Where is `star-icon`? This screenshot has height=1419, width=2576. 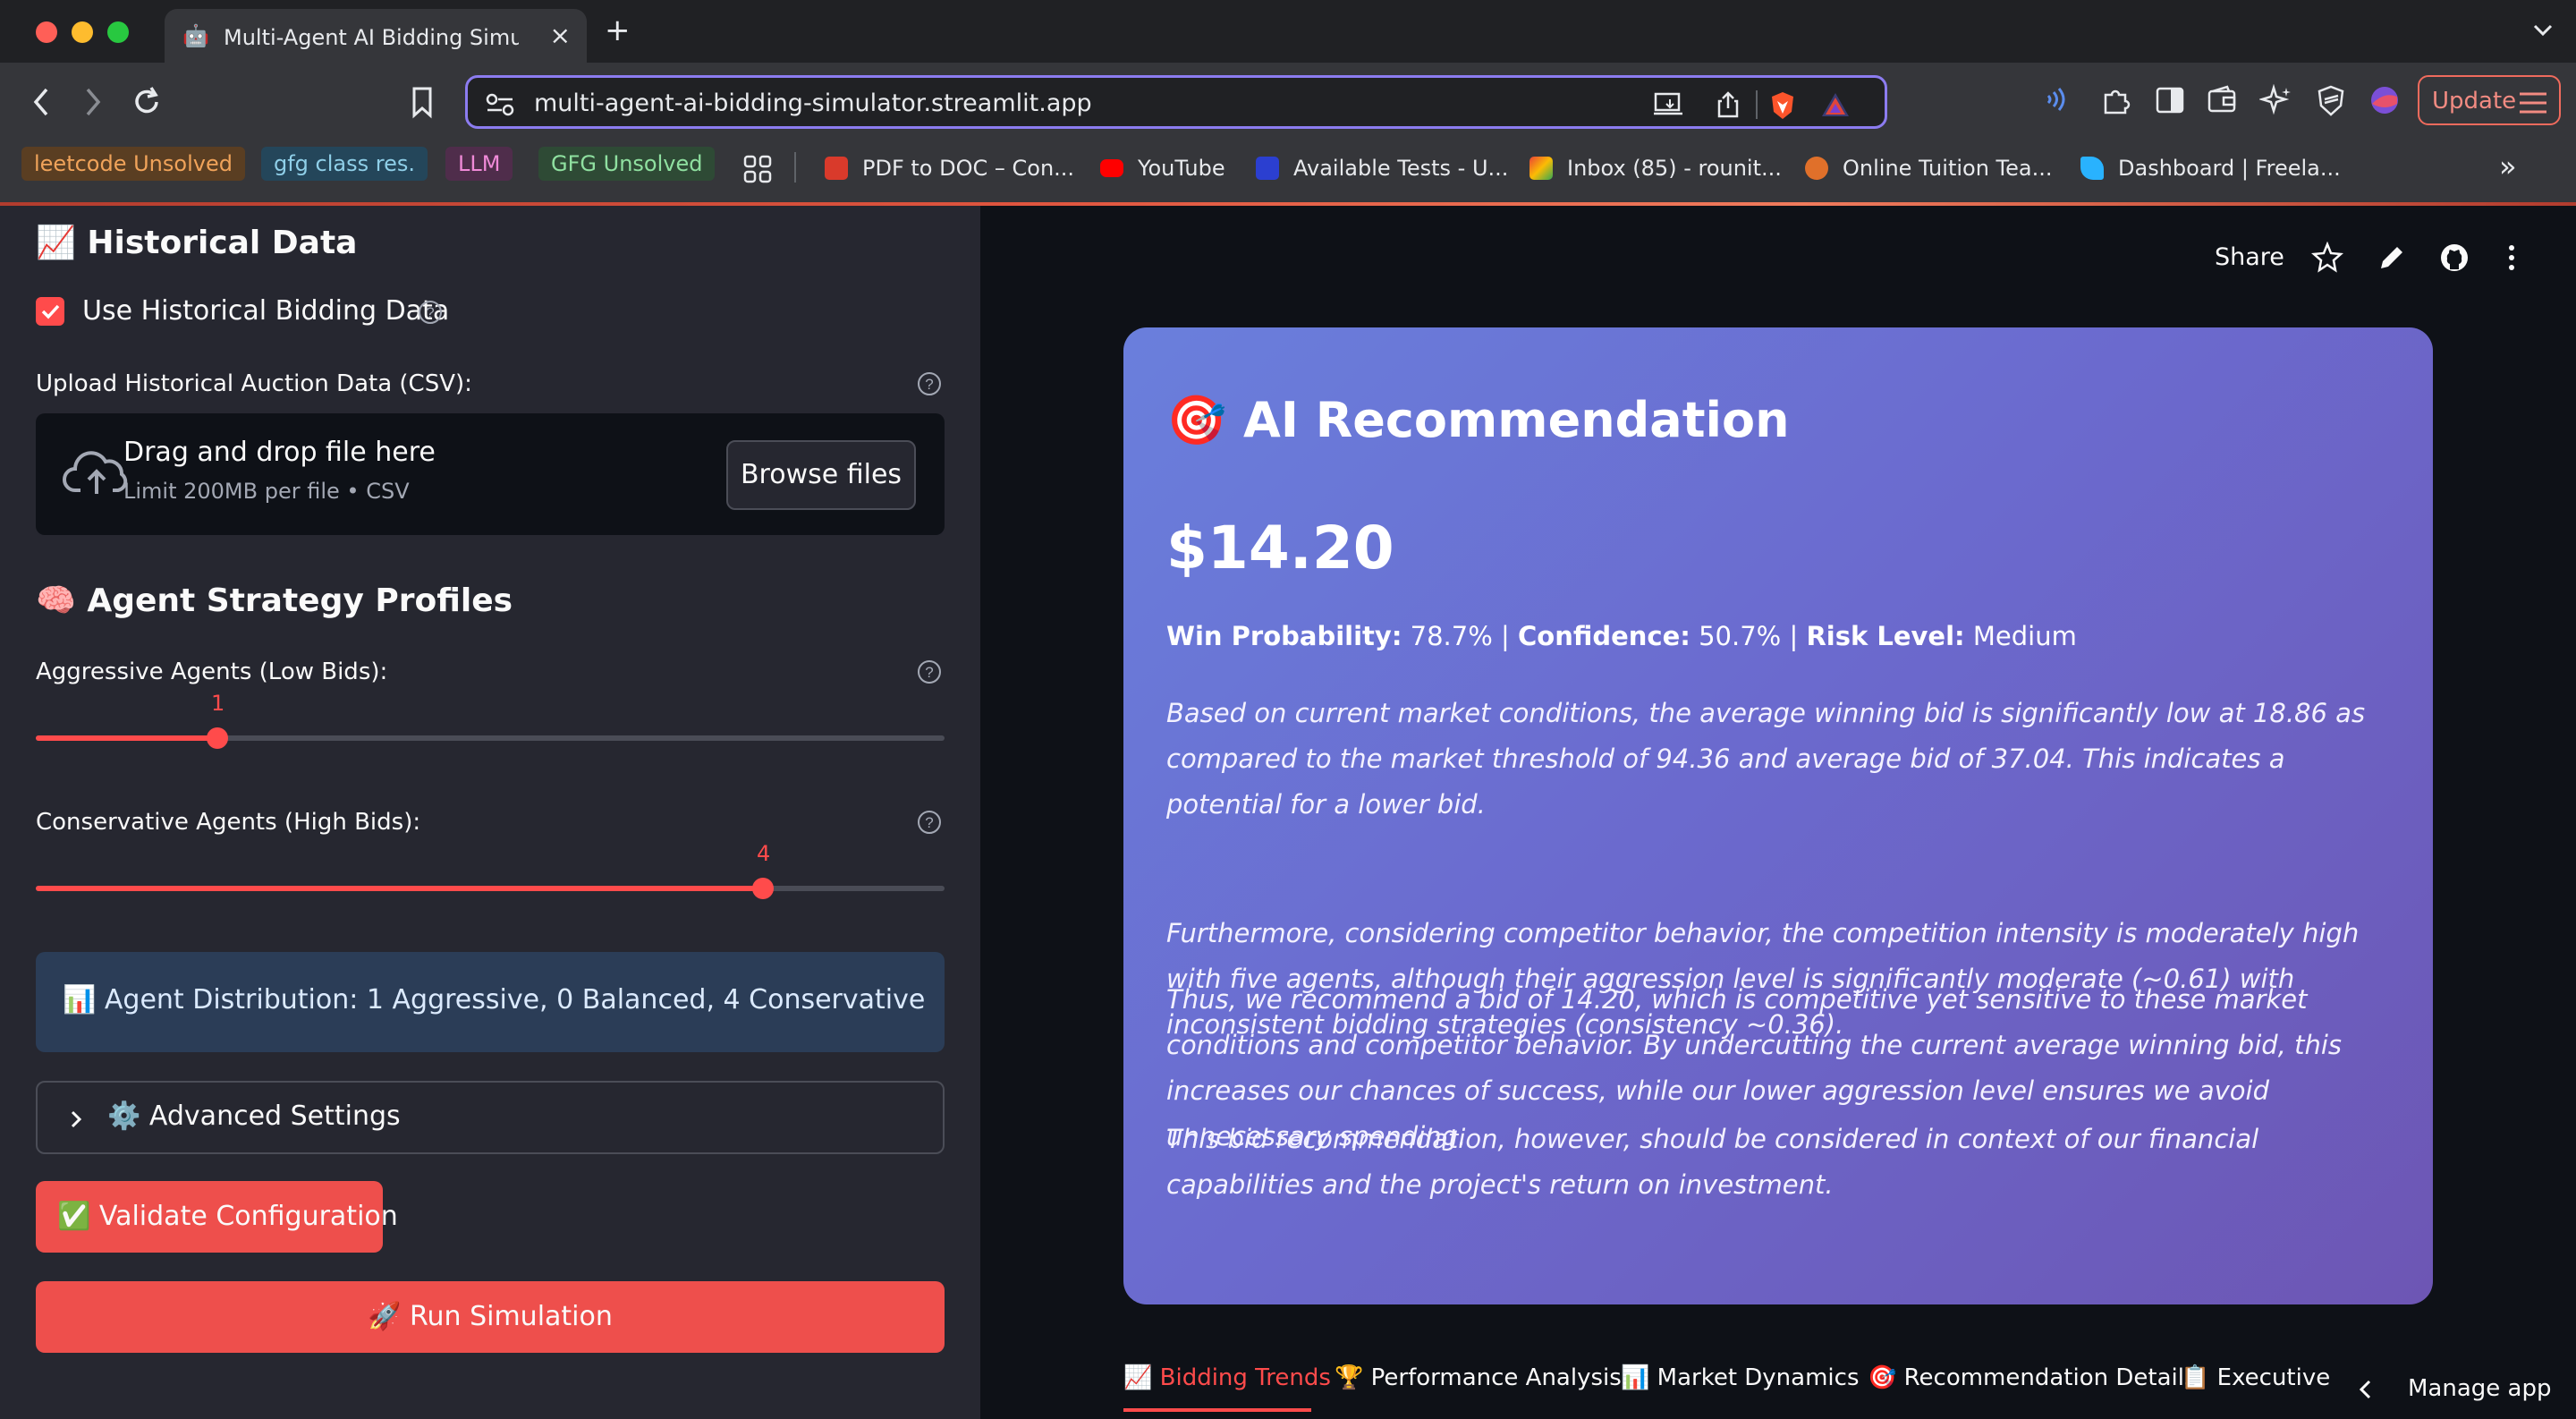
star-icon is located at coordinates (2327, 258).